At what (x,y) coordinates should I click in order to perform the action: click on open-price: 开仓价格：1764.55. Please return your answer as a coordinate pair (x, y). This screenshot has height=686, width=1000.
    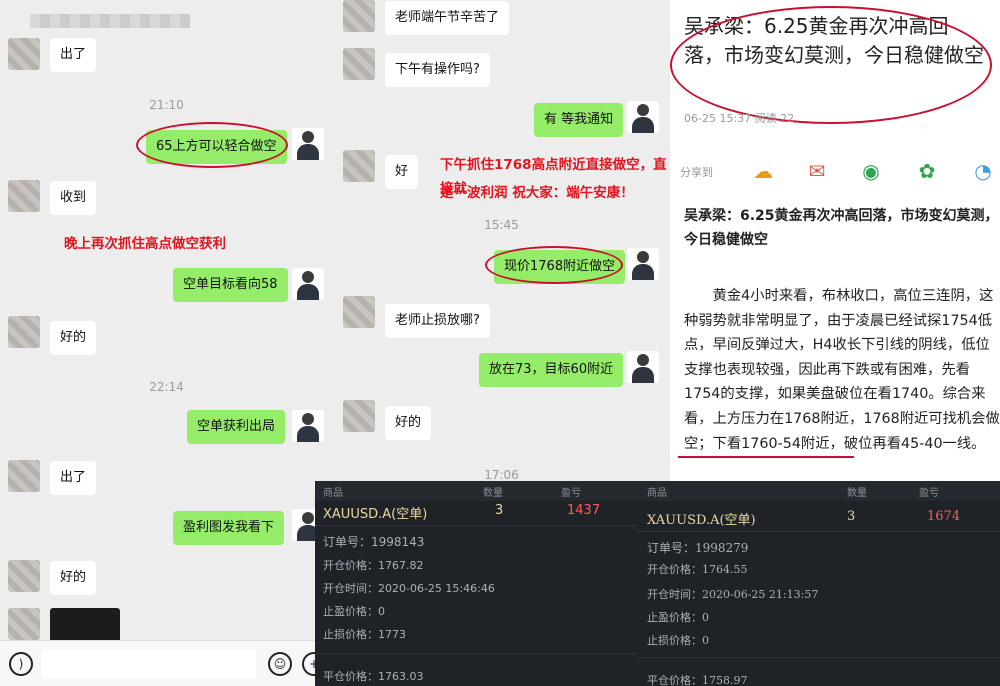
    Looking at the image, I should click on (697, 569).